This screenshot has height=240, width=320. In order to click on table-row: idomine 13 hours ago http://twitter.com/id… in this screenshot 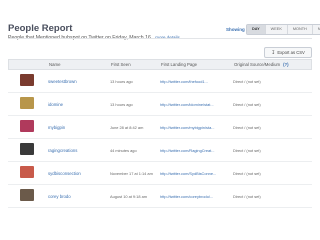, I will do `click(160, 104)`.